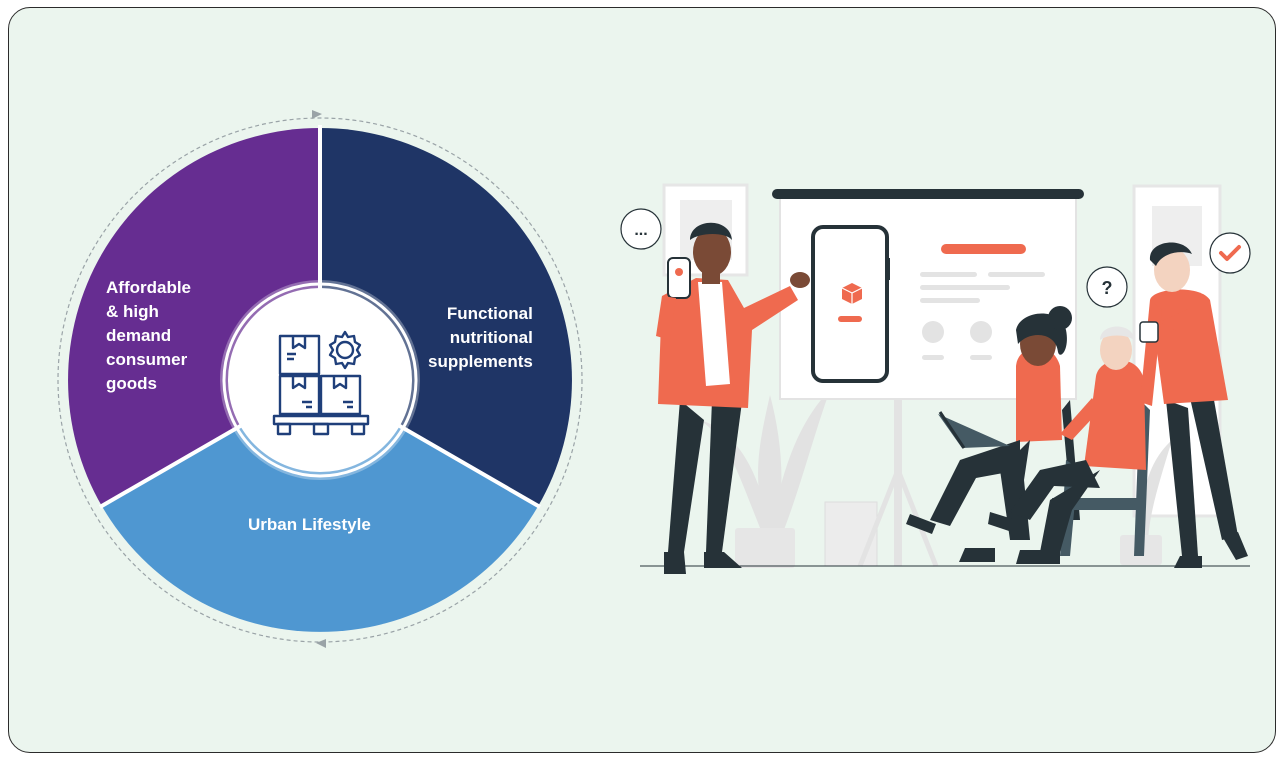  I want to click on question-text: ?, so click(1107, 288).